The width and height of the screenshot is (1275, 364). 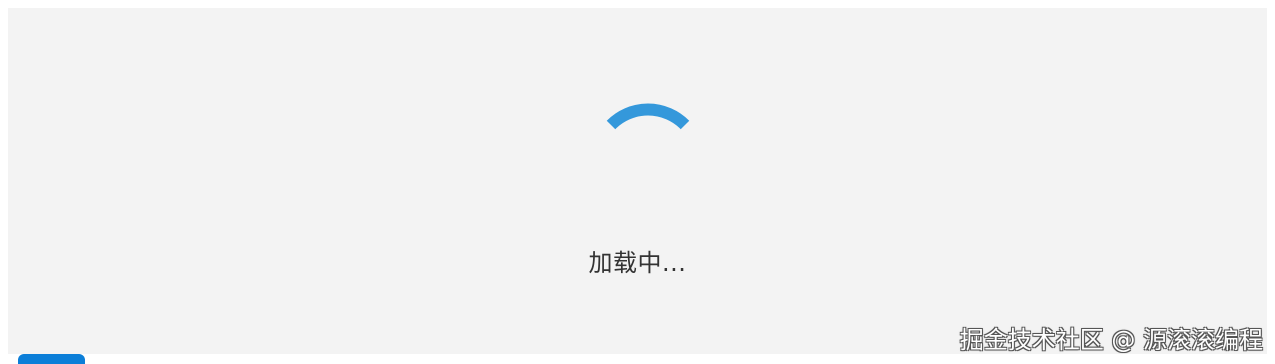 I want to click on watermark-text: 掘金技术社区 @ 源滚滚编程, so click(x=1111, y=340).